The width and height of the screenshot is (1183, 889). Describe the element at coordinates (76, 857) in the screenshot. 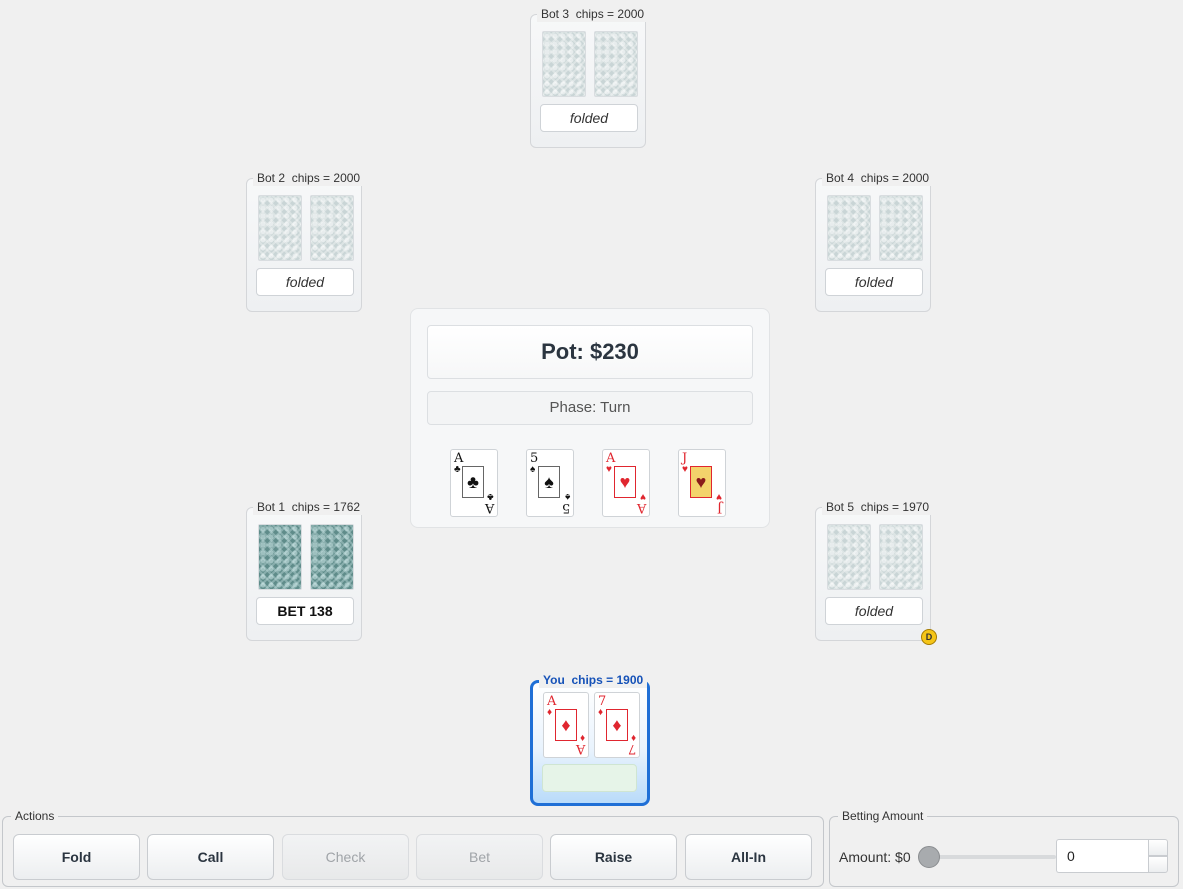

I see `fold-button: Fold` at that location.